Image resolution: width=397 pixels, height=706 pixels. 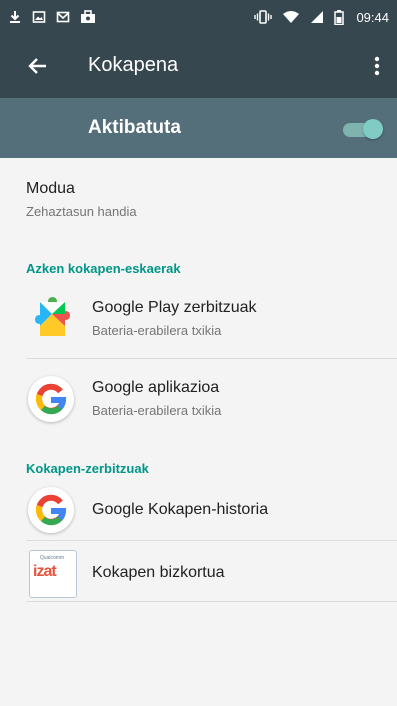 I want to click on list-item-title: Google Play zerbitzuak, so click(x=174, y=307).